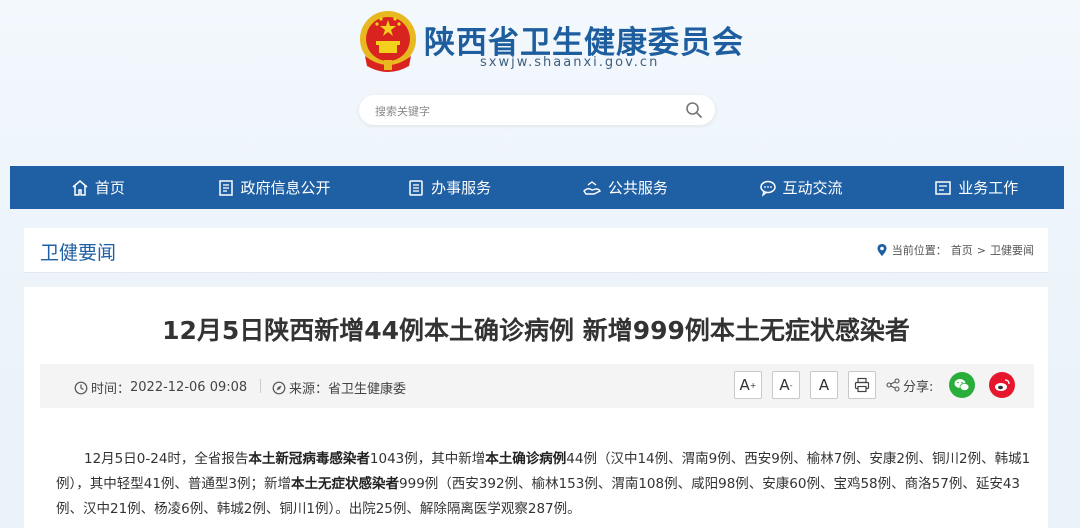 The width and height of the screenshot is (1080, 528). I want to click on nav-item-label: 首页, so click(109, 188).